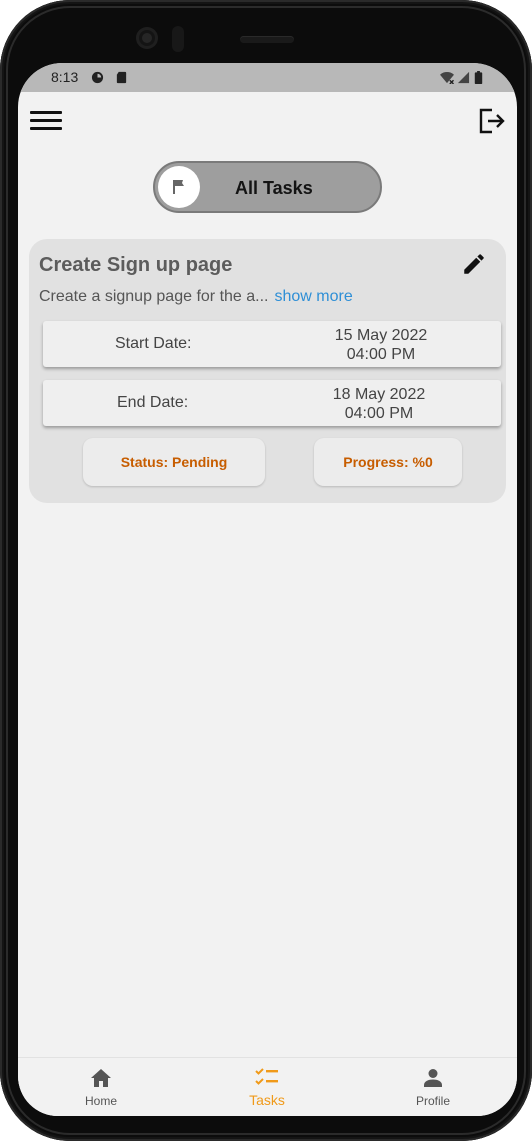 The height and width of the screenshot is (1141, 532). I want to click on start-date-day: 15 May 2022, so click(381, 335).